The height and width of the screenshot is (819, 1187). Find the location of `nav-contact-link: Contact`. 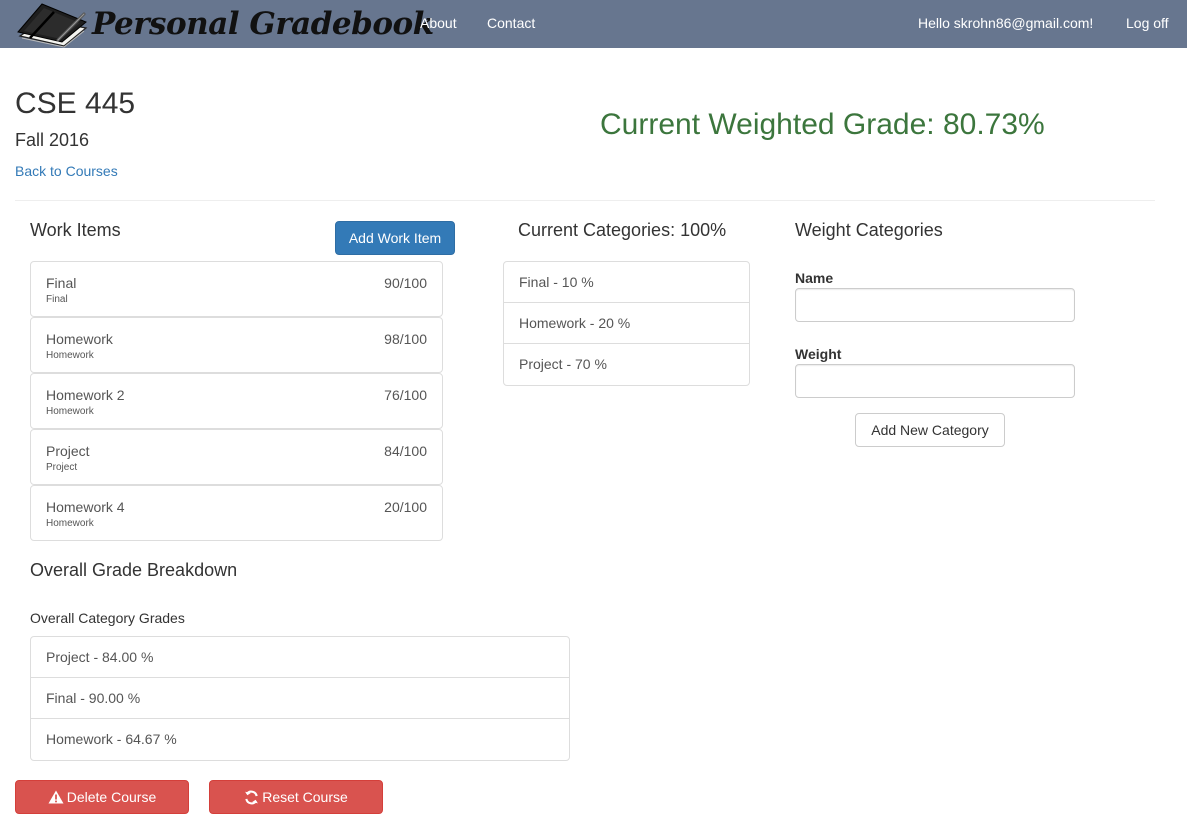

nav-contact-link: Contact is located at coordinates (511, 24).